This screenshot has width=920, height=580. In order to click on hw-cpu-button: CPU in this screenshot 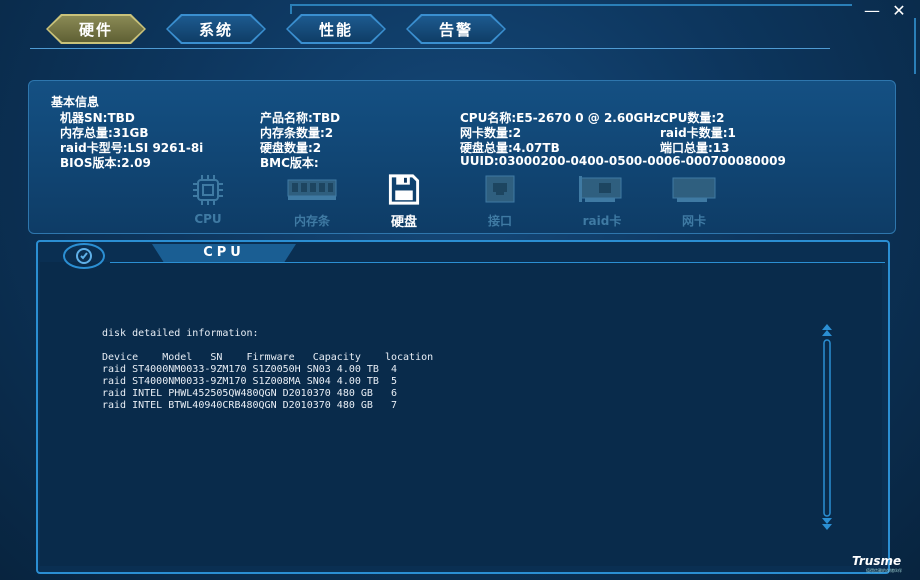, I will do `click(208, 201)`.